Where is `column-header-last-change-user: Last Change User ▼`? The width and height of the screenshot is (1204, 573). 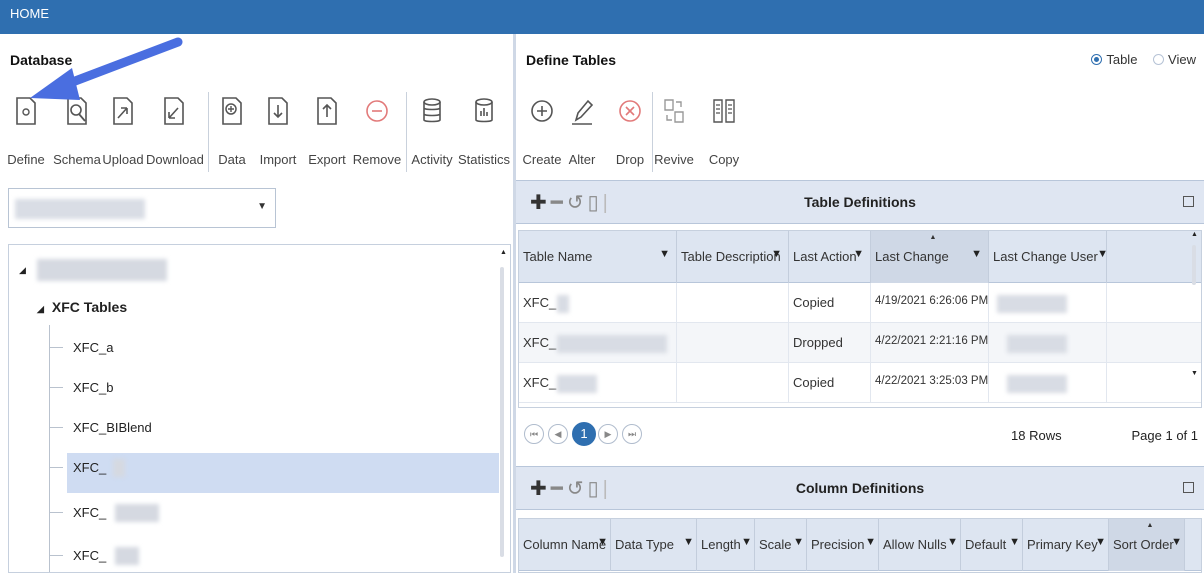
column-header-last-change-user: Last Change User ▼ is located at coordinates (1048, 257).